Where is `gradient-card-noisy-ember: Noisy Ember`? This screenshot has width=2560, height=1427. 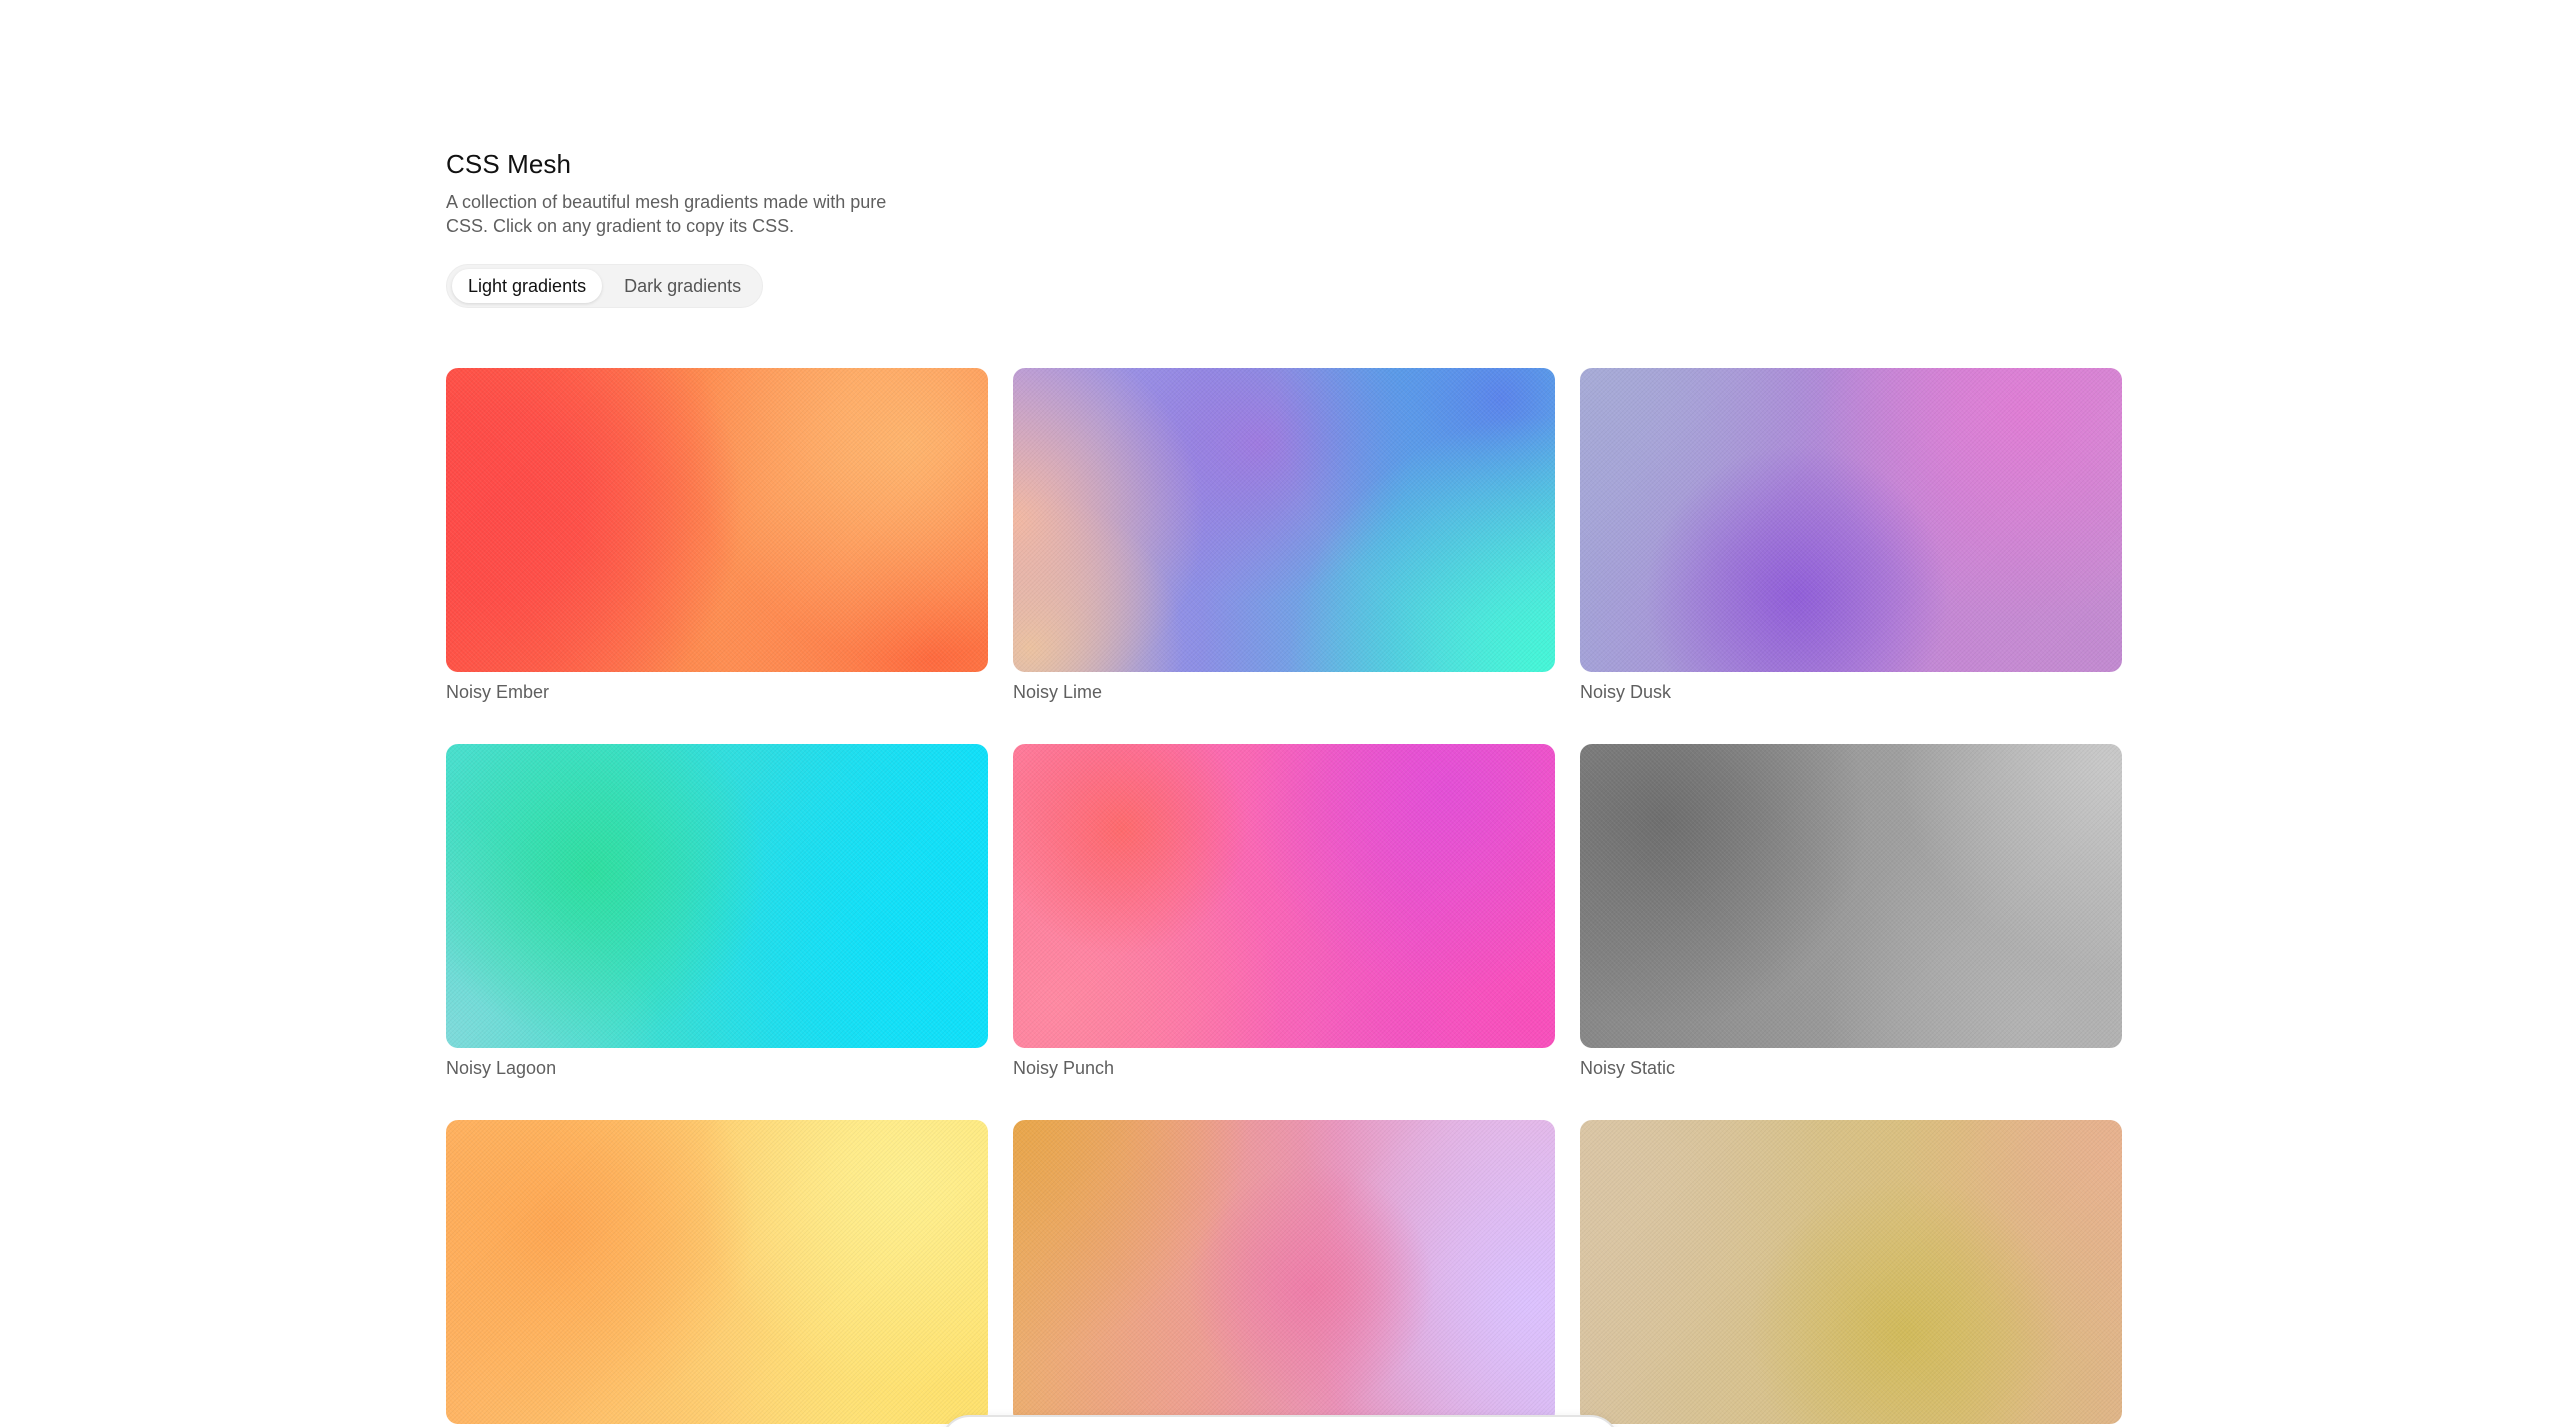
gradient-card-noisy-ember: Noisy Ember is located at coordinates (717, 536).